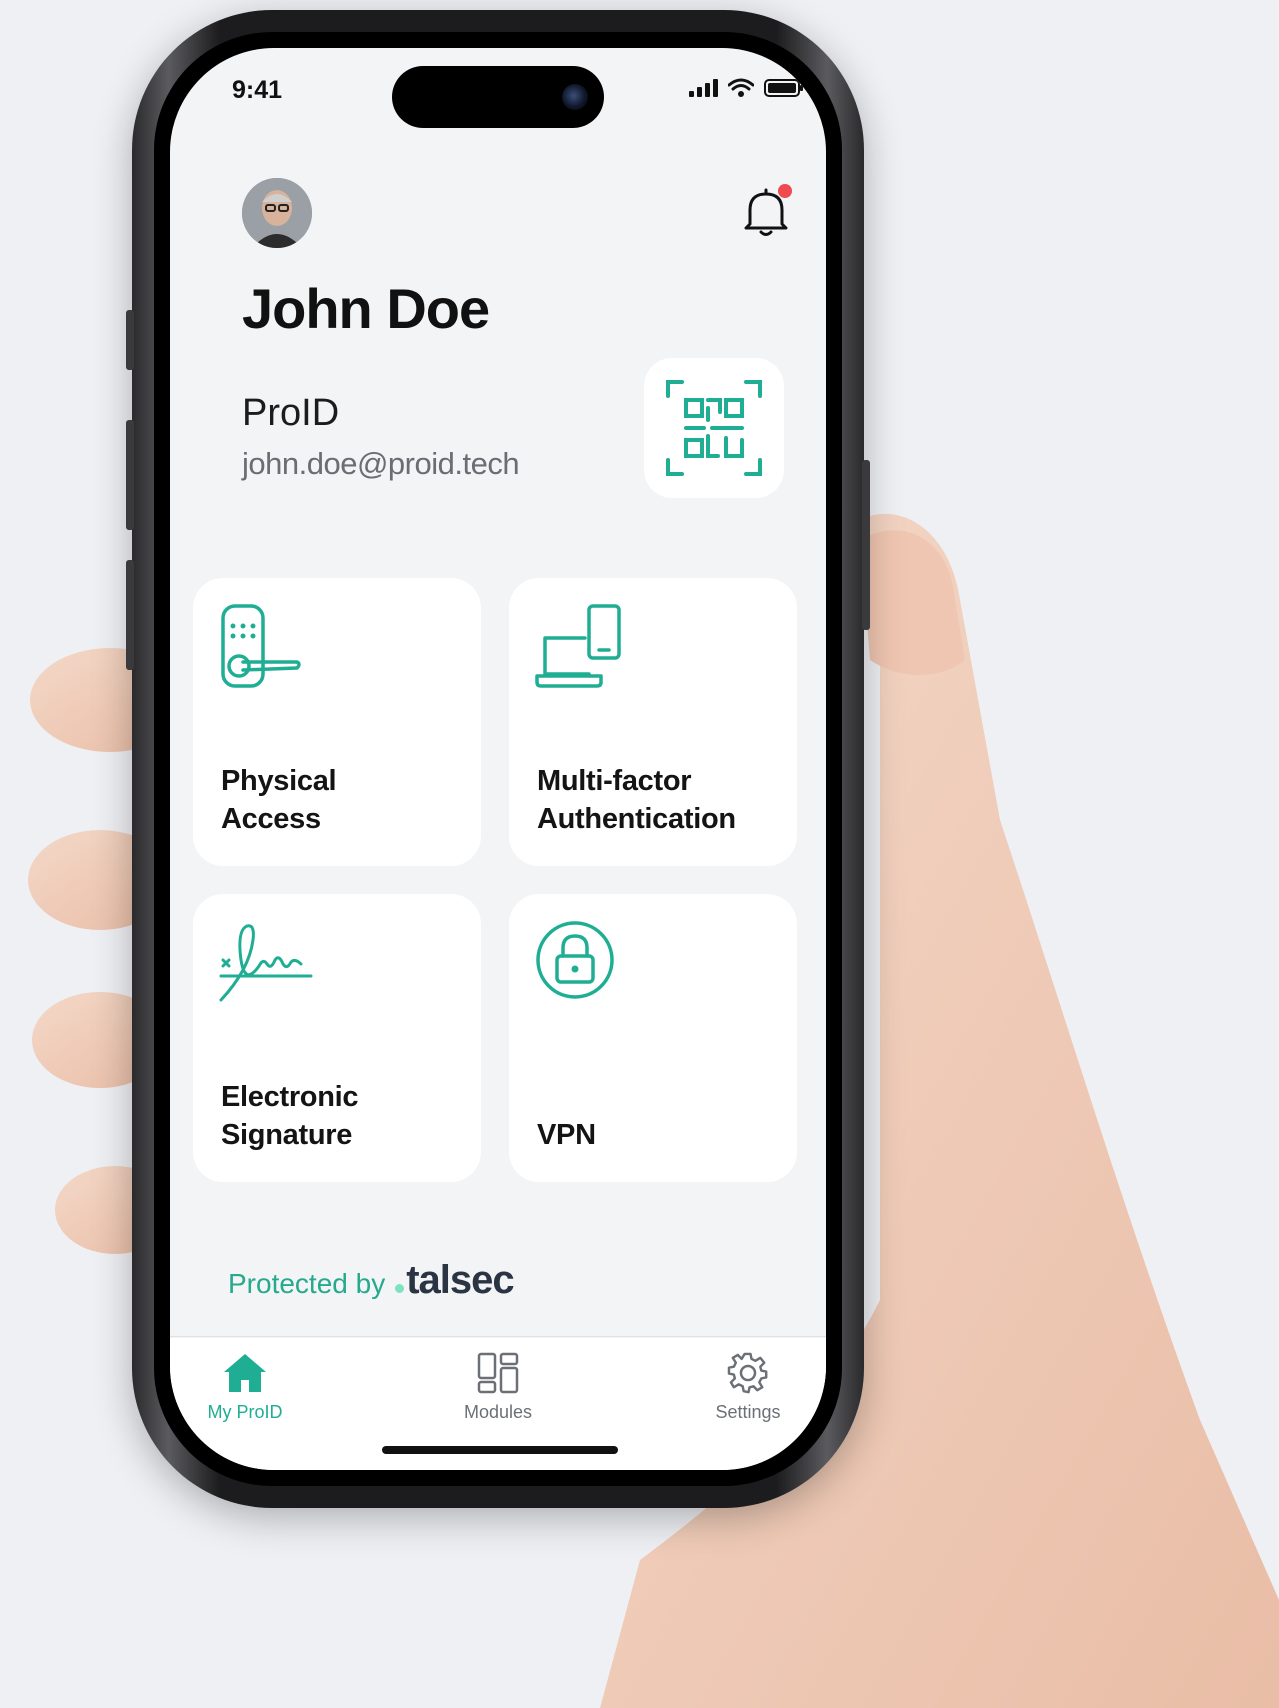 This screenshot has height=1708, width=1279. I want to click on signature-icon, so click(266, 963).